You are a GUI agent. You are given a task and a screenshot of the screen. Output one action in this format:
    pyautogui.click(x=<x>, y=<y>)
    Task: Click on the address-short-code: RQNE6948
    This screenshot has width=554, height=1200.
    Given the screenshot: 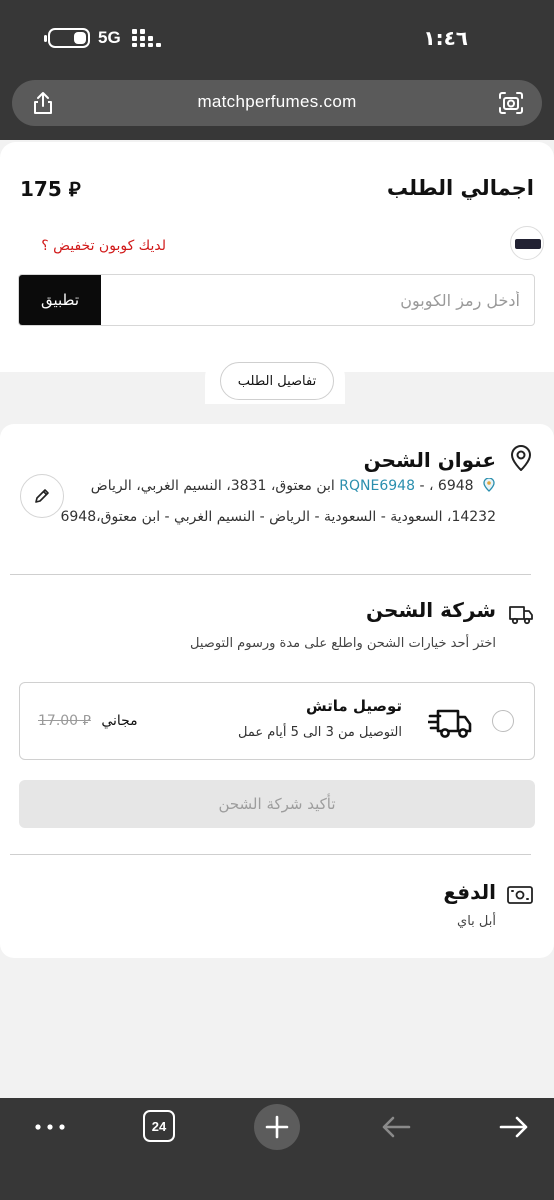 What is the action you would take?
    pyautogui.click(x=377, y=486)
    